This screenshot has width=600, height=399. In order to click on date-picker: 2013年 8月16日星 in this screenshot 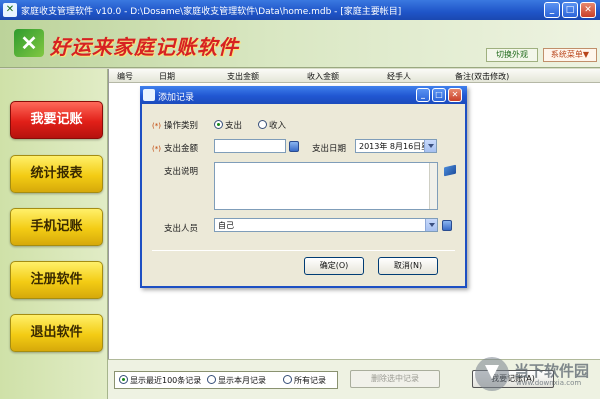, I will do `click(396, 146)`.